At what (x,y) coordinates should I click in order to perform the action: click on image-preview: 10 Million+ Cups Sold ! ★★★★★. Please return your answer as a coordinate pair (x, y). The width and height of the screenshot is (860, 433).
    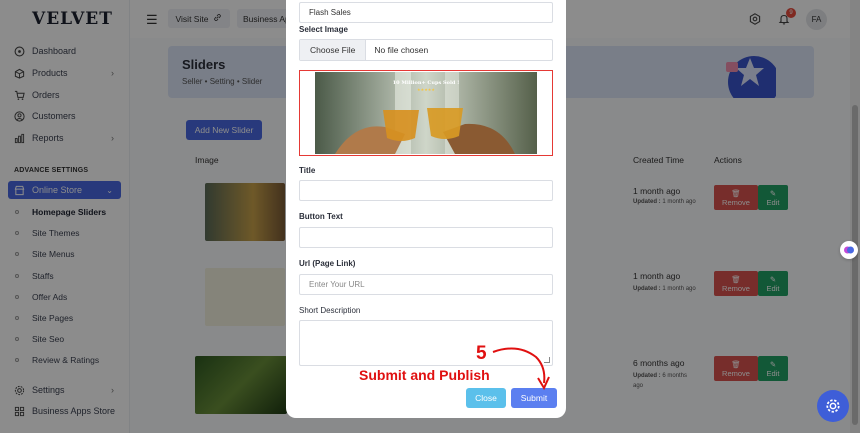
    Looking at the image, I should click on (426, 113).